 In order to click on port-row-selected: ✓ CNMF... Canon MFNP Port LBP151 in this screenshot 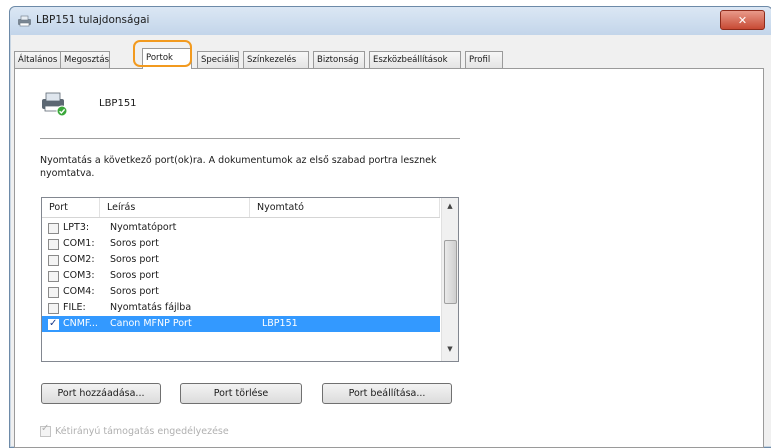, I will do `click(241, 324)`.